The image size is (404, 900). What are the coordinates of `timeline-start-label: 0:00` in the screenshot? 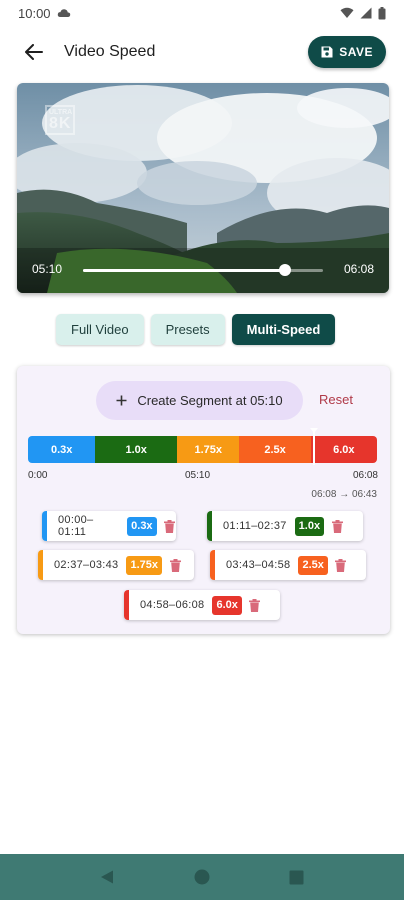 It's located at (38, 475).